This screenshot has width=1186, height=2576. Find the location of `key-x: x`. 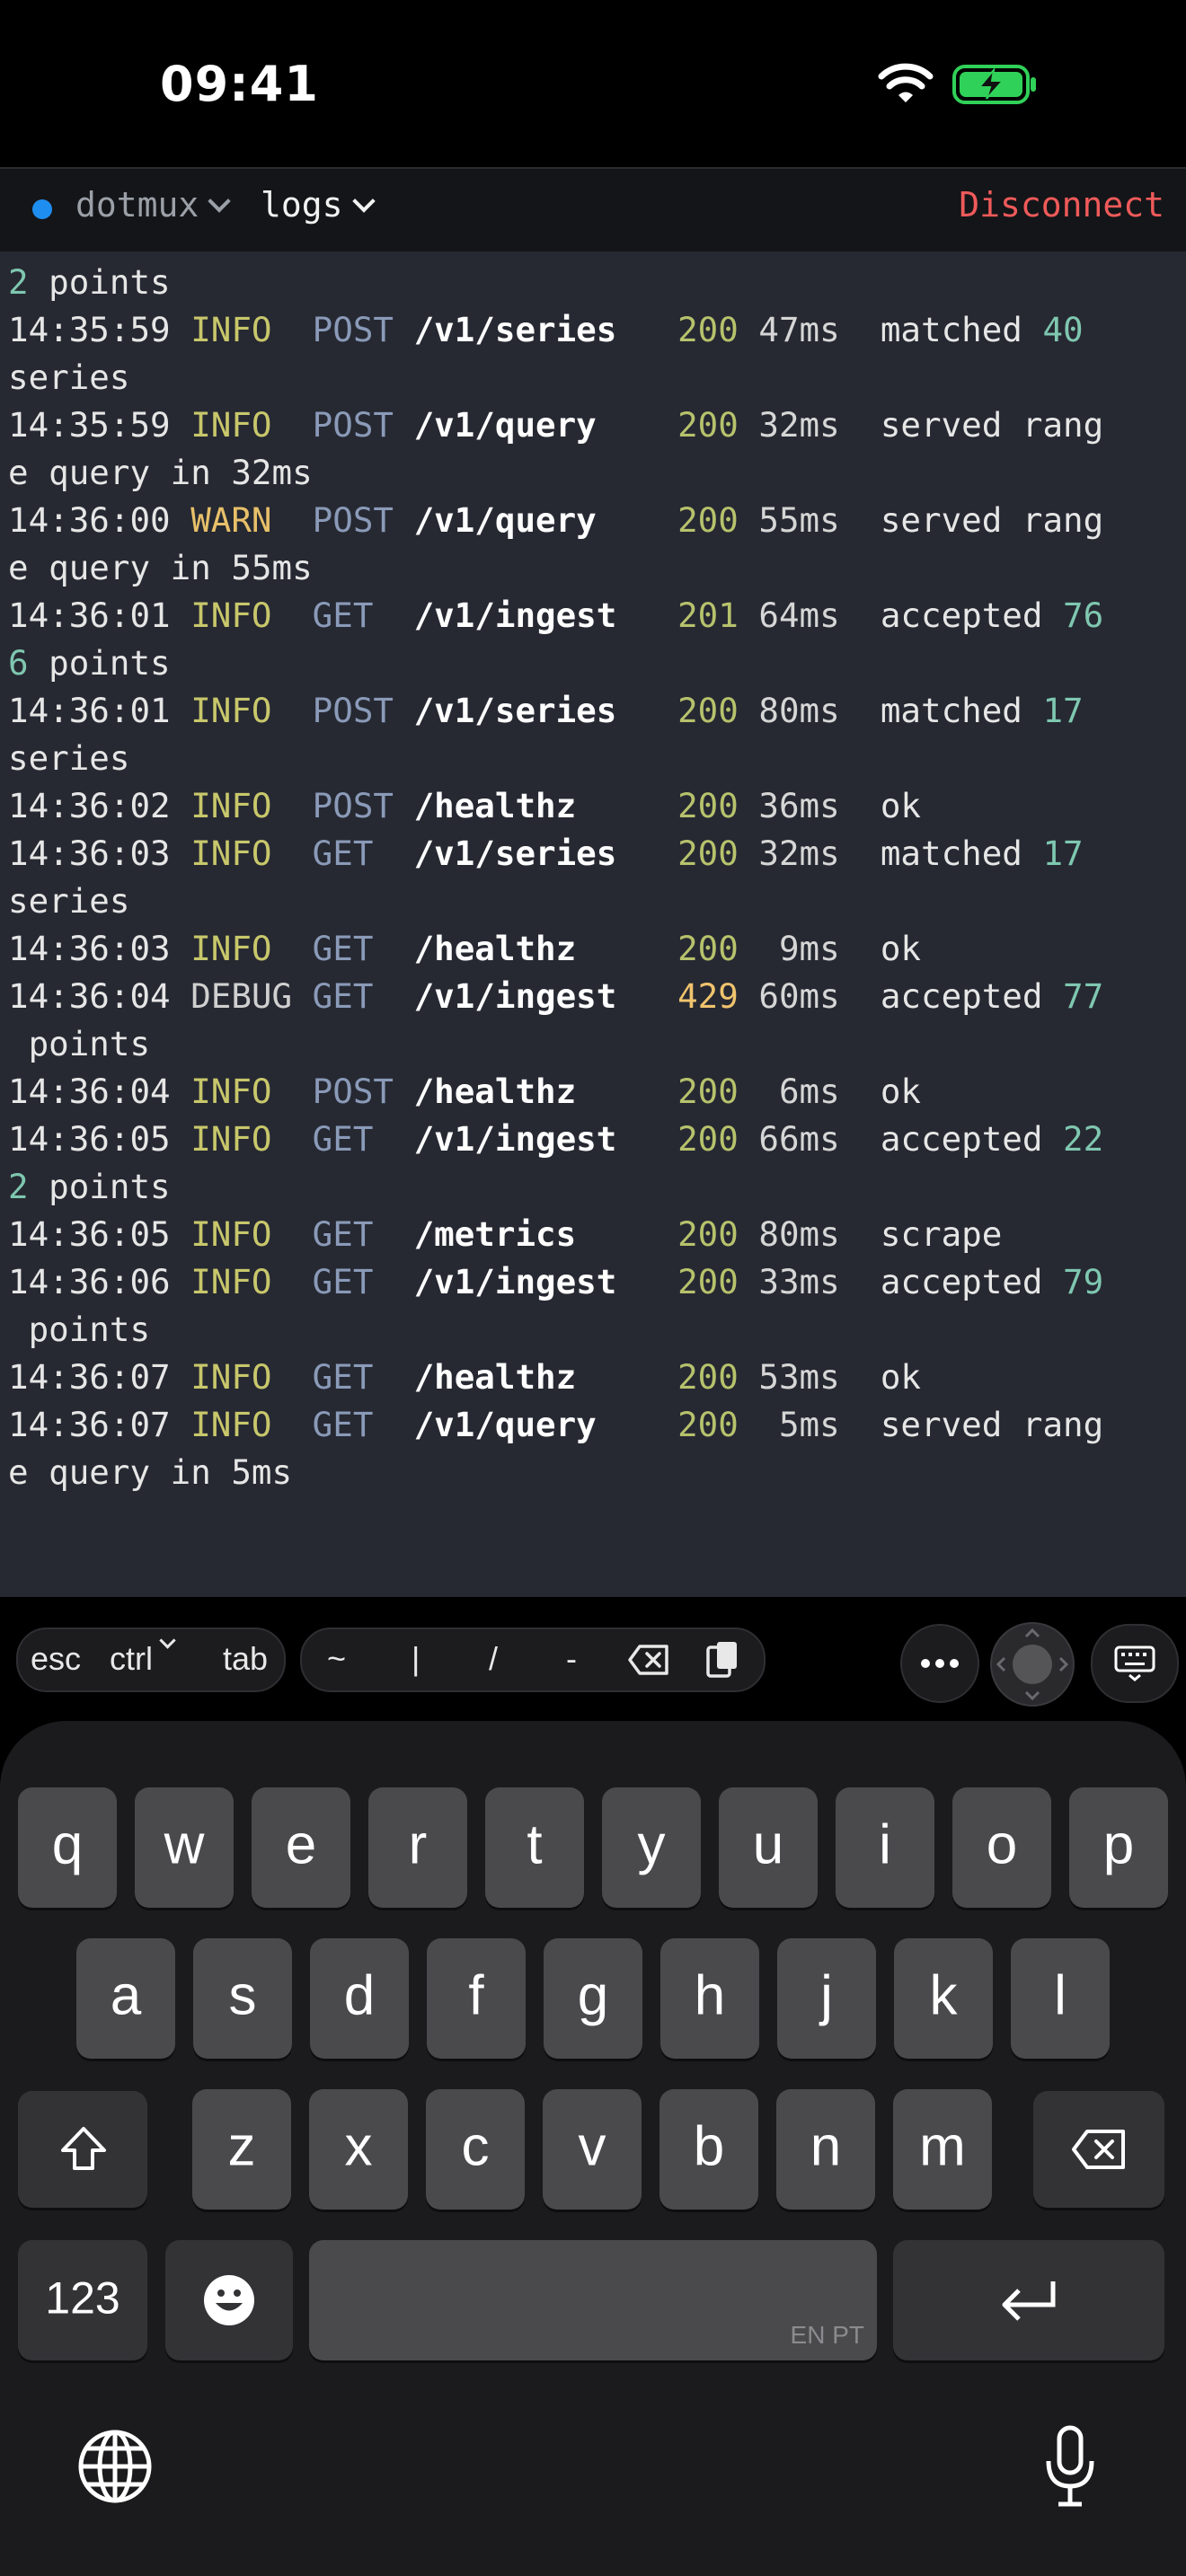

key-x: x is located at coordinates (358, 2149).